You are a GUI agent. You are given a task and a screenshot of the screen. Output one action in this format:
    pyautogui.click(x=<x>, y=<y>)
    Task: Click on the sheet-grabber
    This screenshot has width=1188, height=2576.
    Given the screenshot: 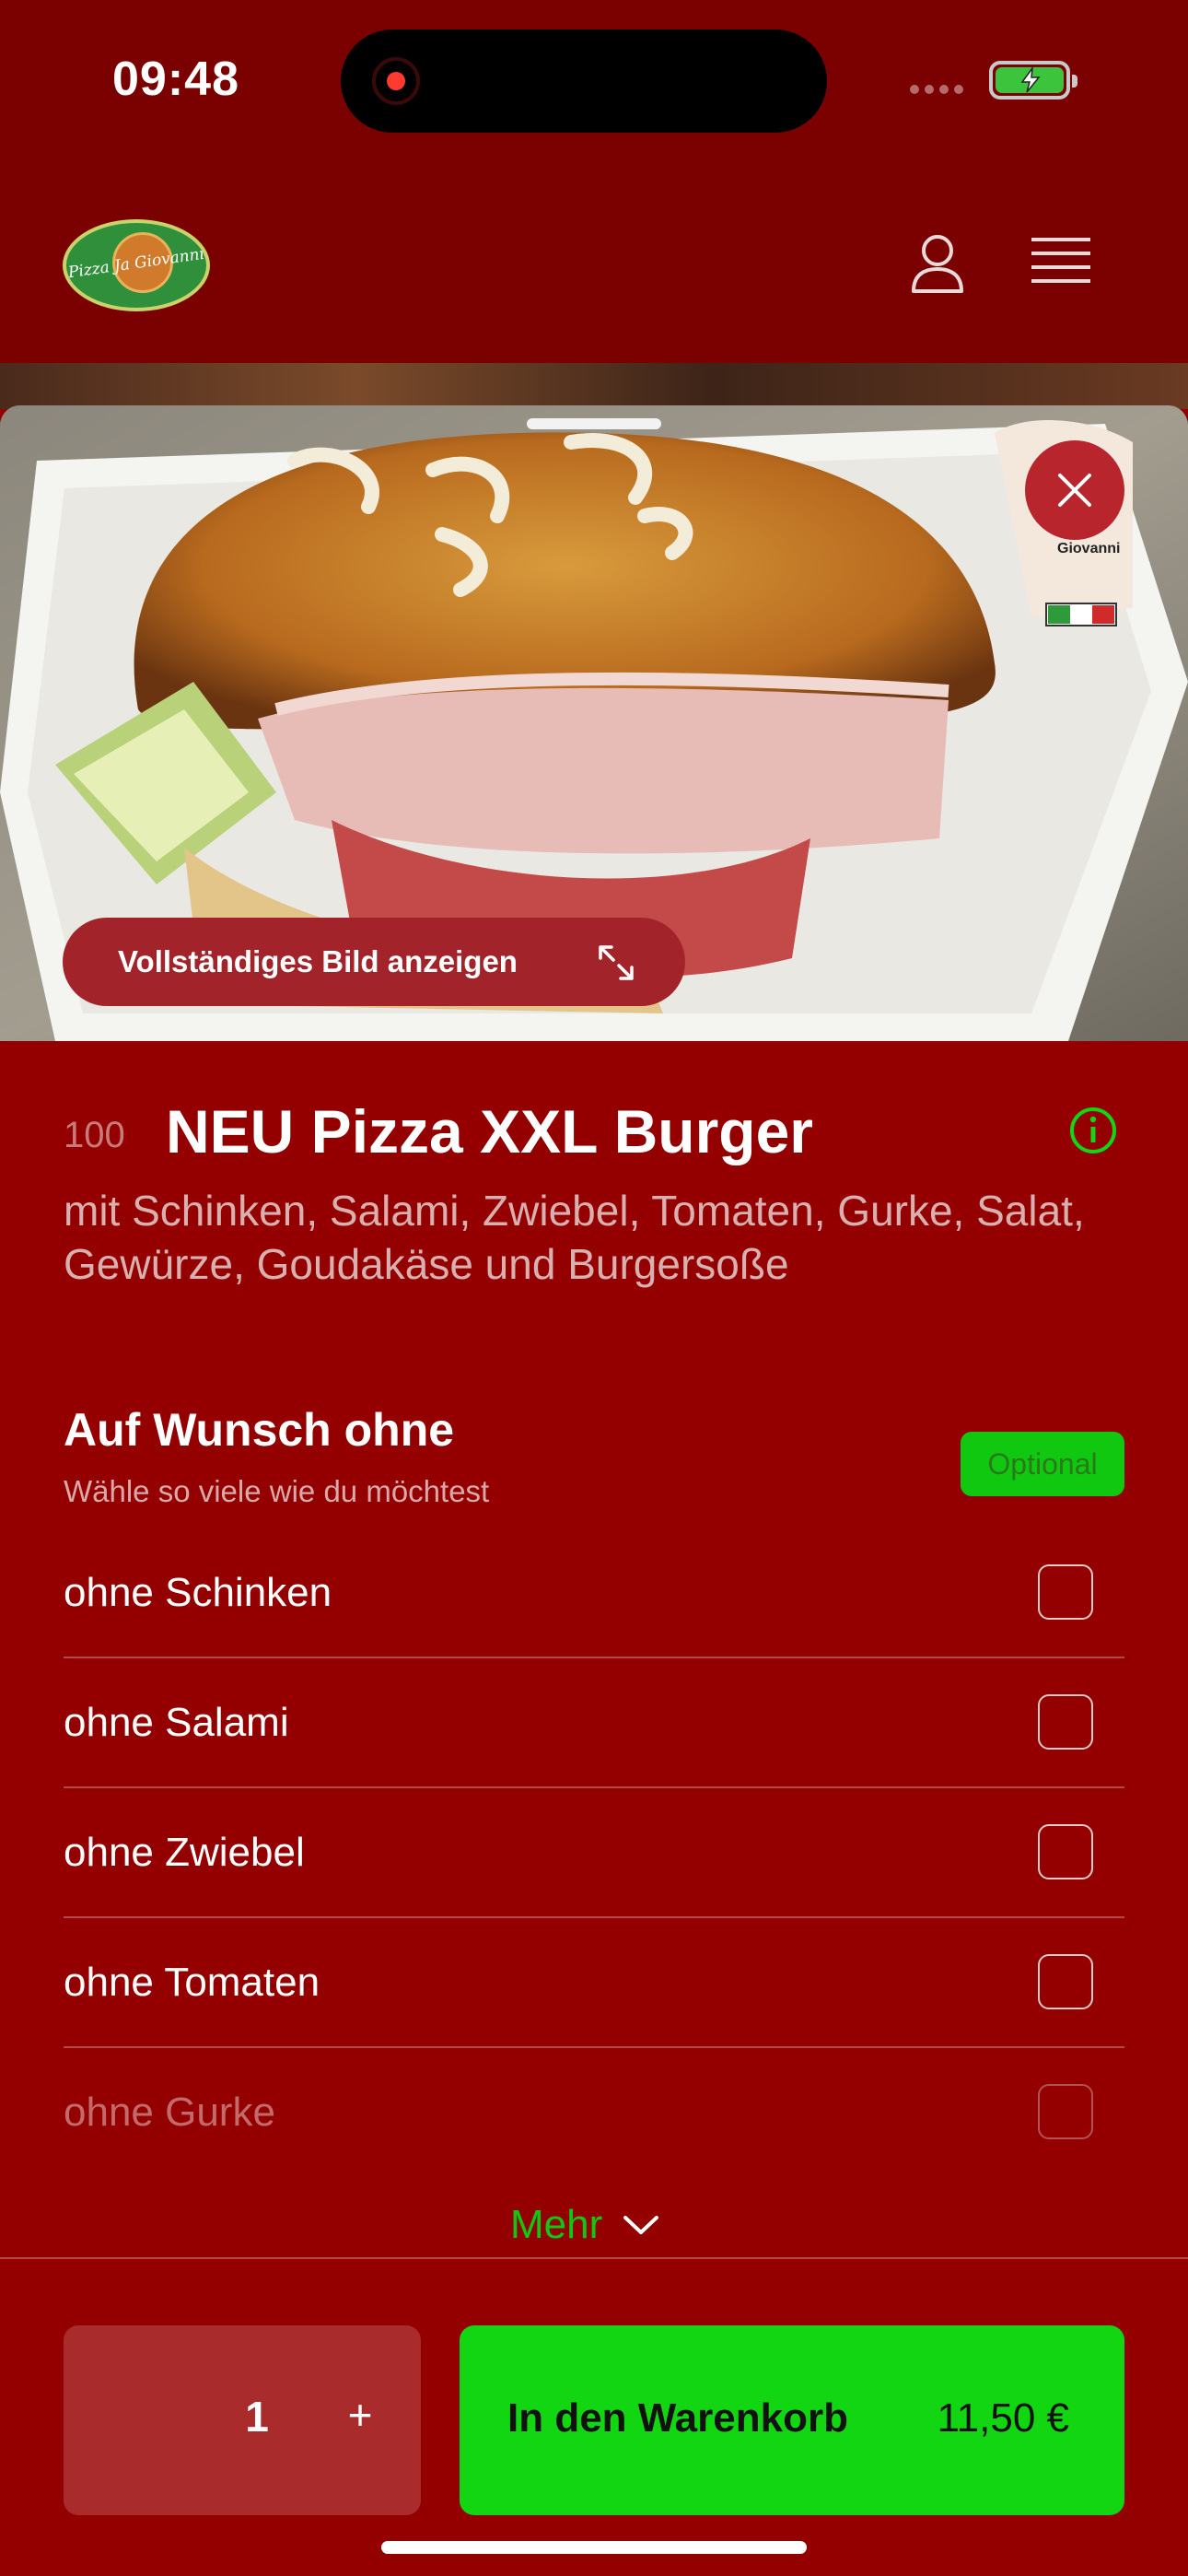 What is the action you would take?
    pyautogui.click(x=594, y=423)
    